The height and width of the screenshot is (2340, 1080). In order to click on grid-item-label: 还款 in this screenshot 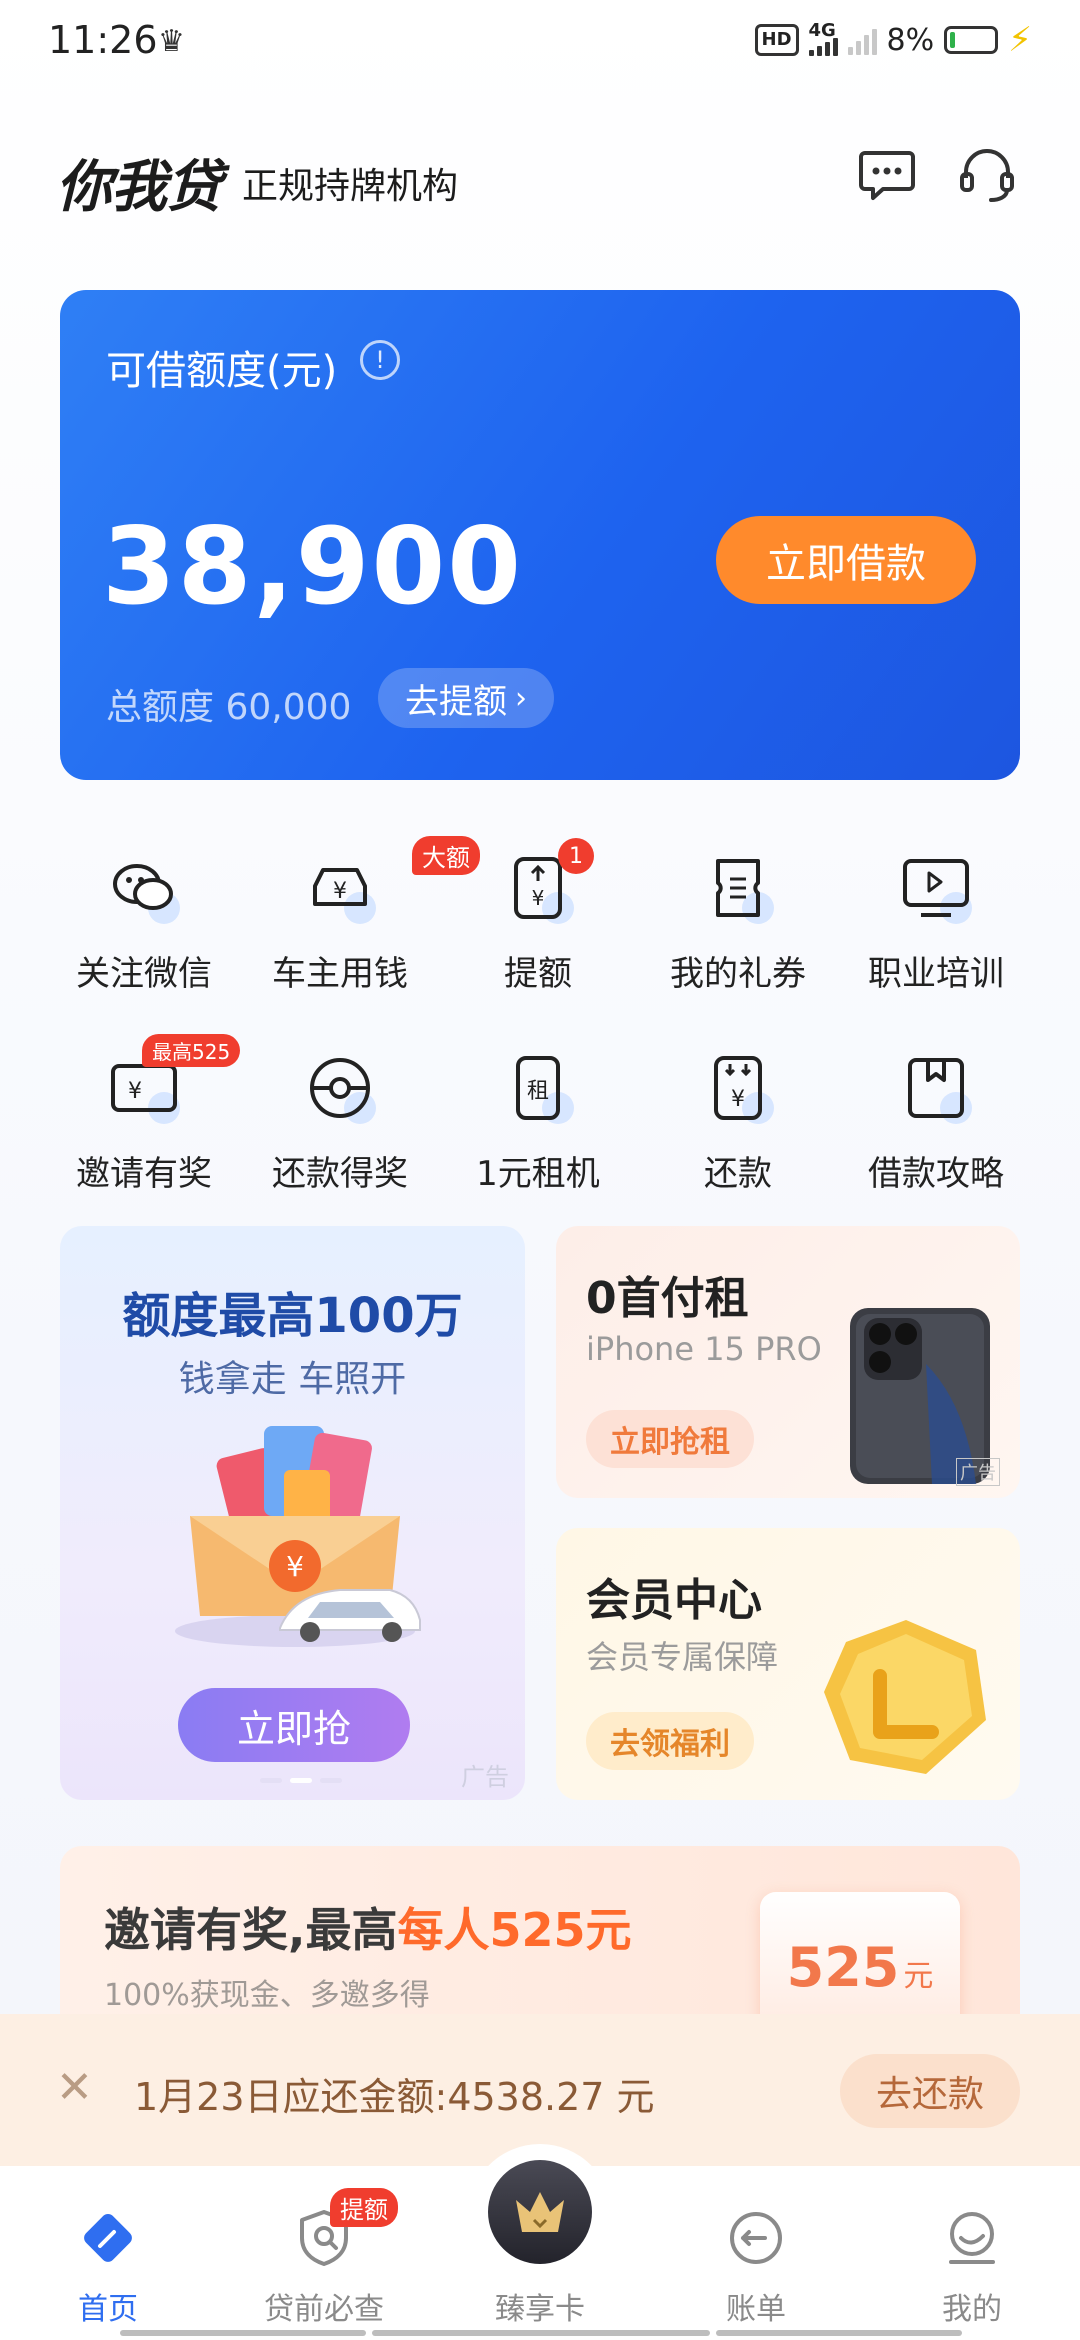, I will do `click(738, 1174)`.